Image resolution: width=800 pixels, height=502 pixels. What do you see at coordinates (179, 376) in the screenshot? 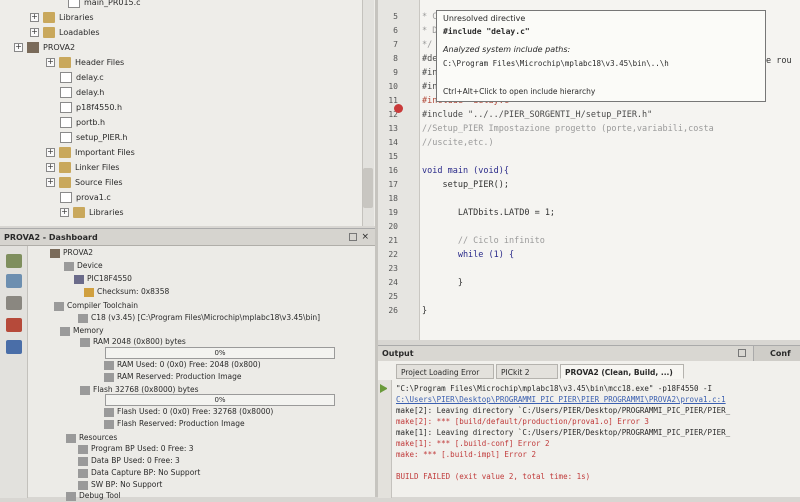
I see `dashboard-row-label: RAM Reserved: Production Image` at bounding box center [179, 376].